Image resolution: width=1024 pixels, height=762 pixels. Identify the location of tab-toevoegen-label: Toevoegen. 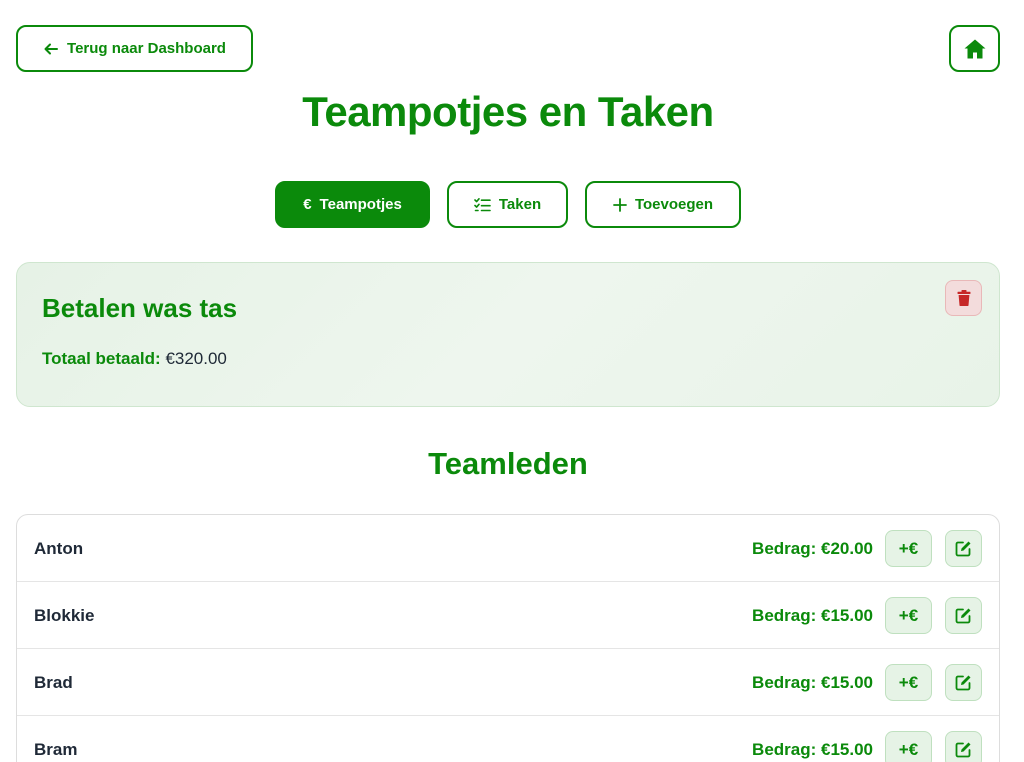
(674, 204).